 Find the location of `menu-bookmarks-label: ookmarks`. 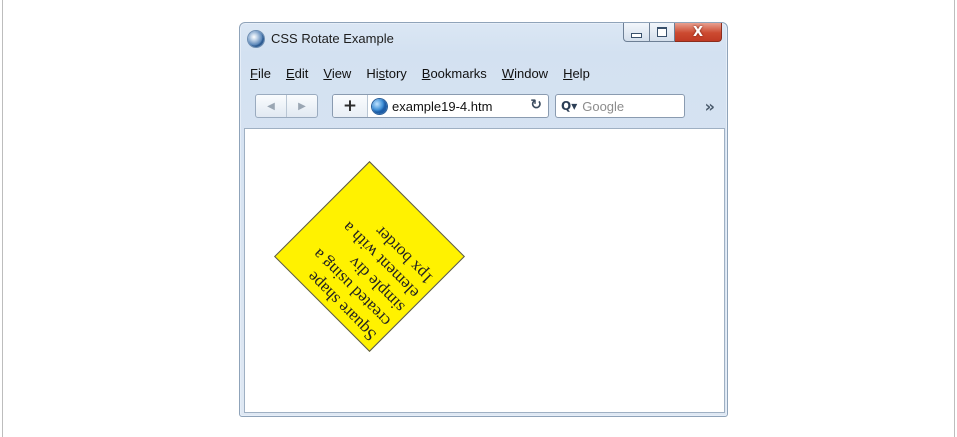

menu-bookmarks-label: ookmarks is located at coordinates (458, 73).